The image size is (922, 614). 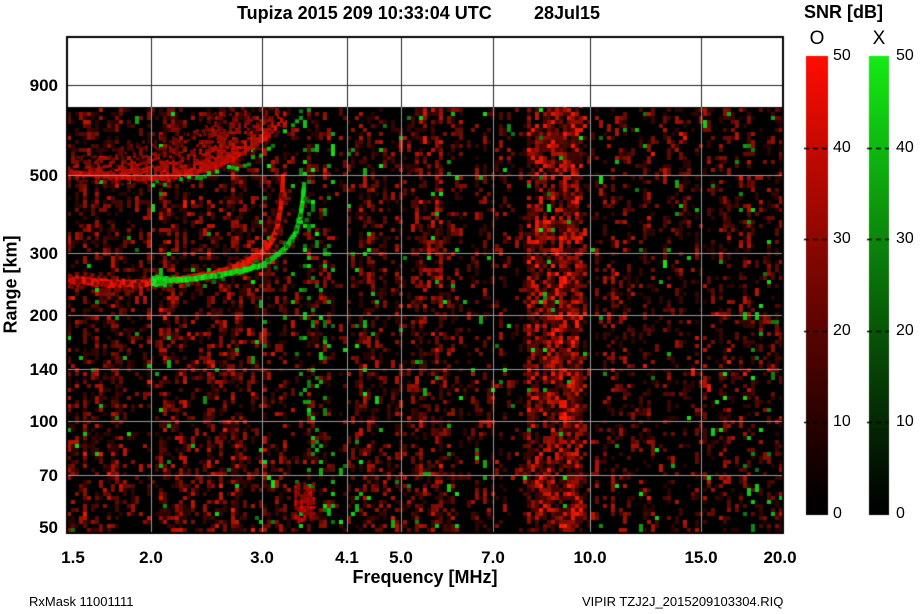 I want to click on x-tick-label-1.5: 1.5, so click(x=73, y=557).